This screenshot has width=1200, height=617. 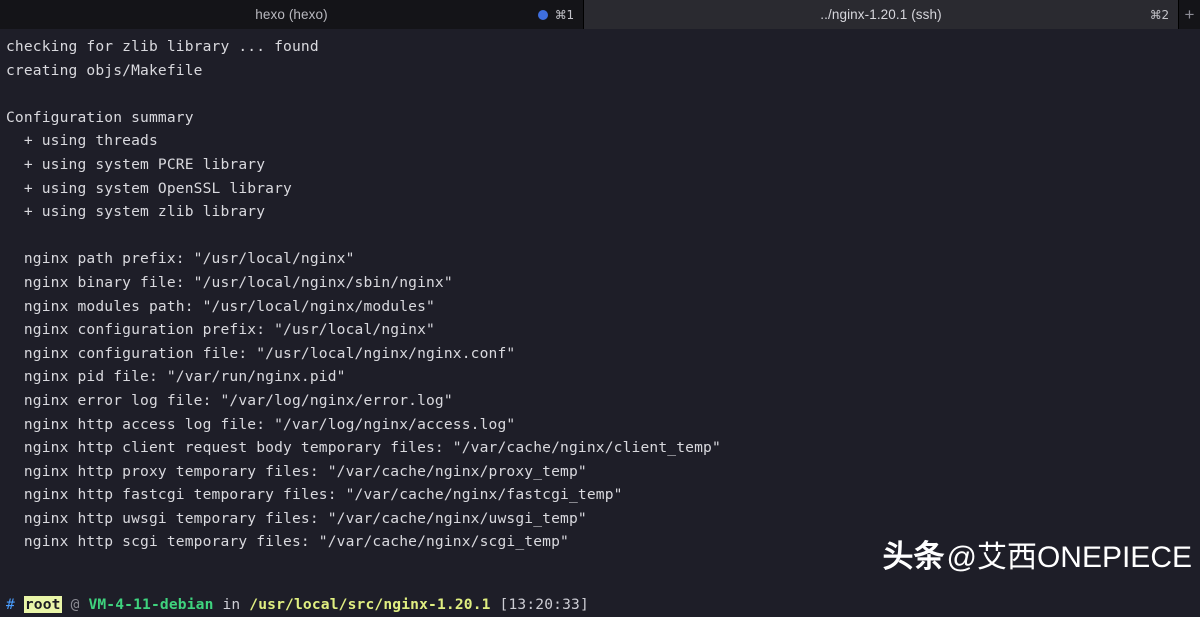 I want to click on tab-nginx-ssh-right-group: ⌘2, so click(x=1159, y=14).